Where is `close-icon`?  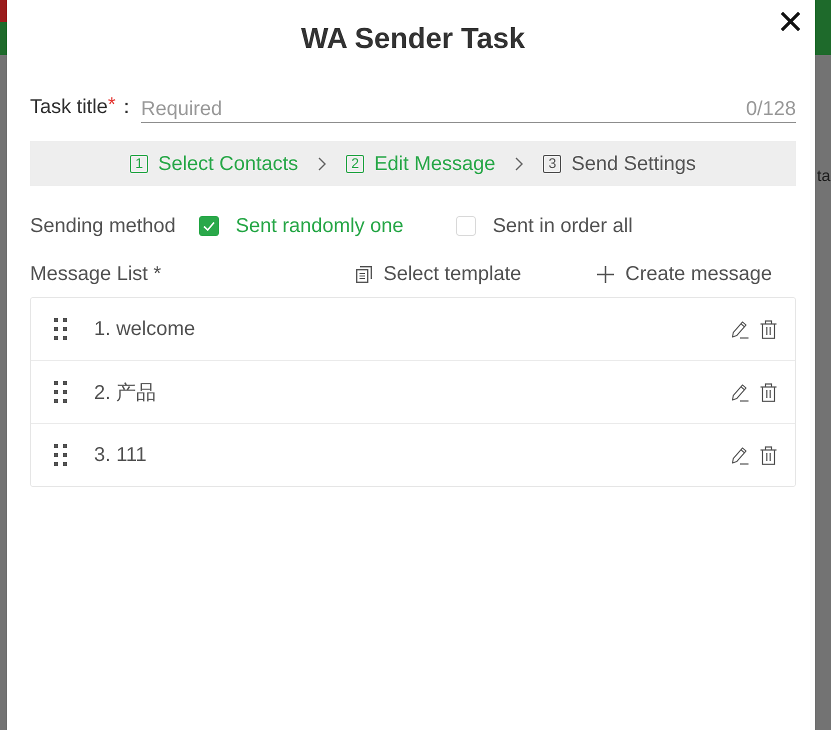 close-icon is located at coordinates (790, 21).